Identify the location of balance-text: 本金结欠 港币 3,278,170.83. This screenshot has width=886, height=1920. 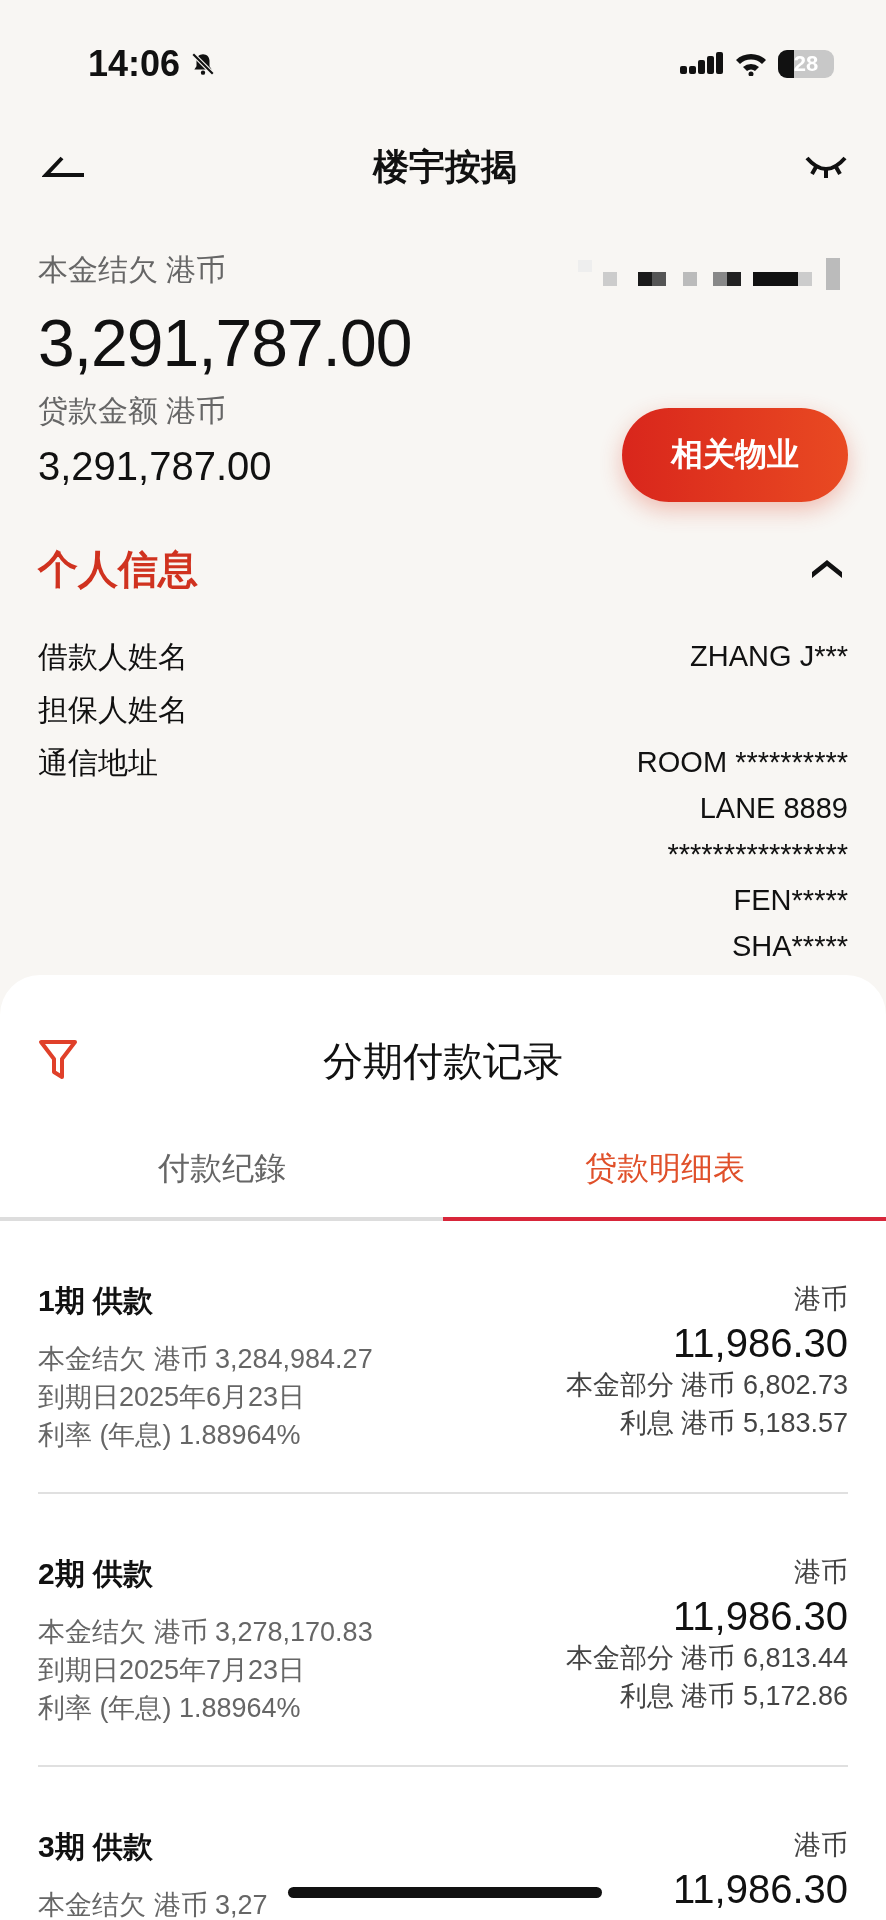
(205, 1632).